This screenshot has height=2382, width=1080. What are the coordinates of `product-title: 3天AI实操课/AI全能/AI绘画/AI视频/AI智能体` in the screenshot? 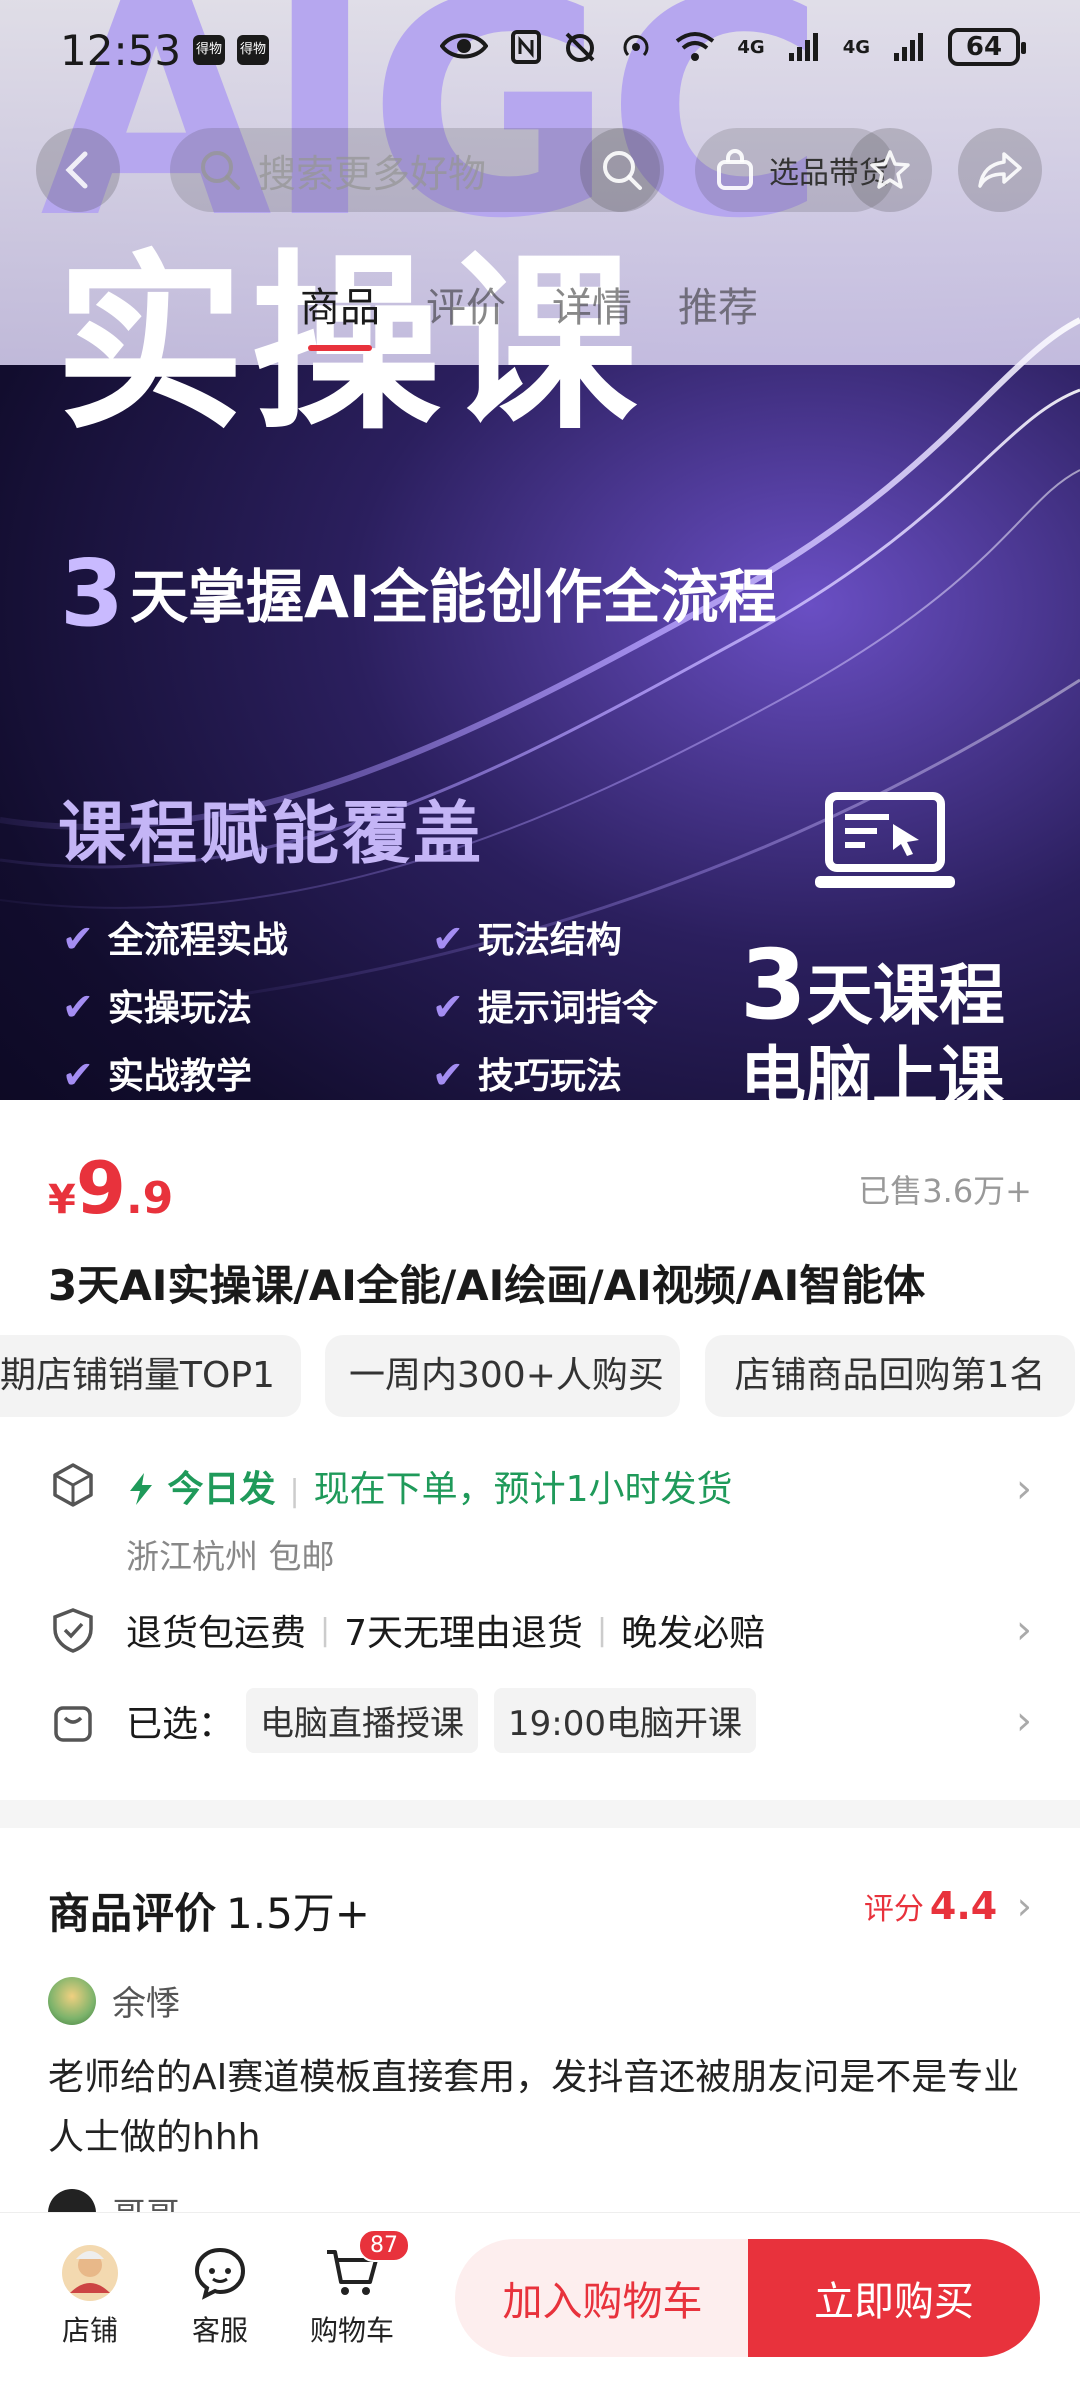 It's located at (487, 1285).